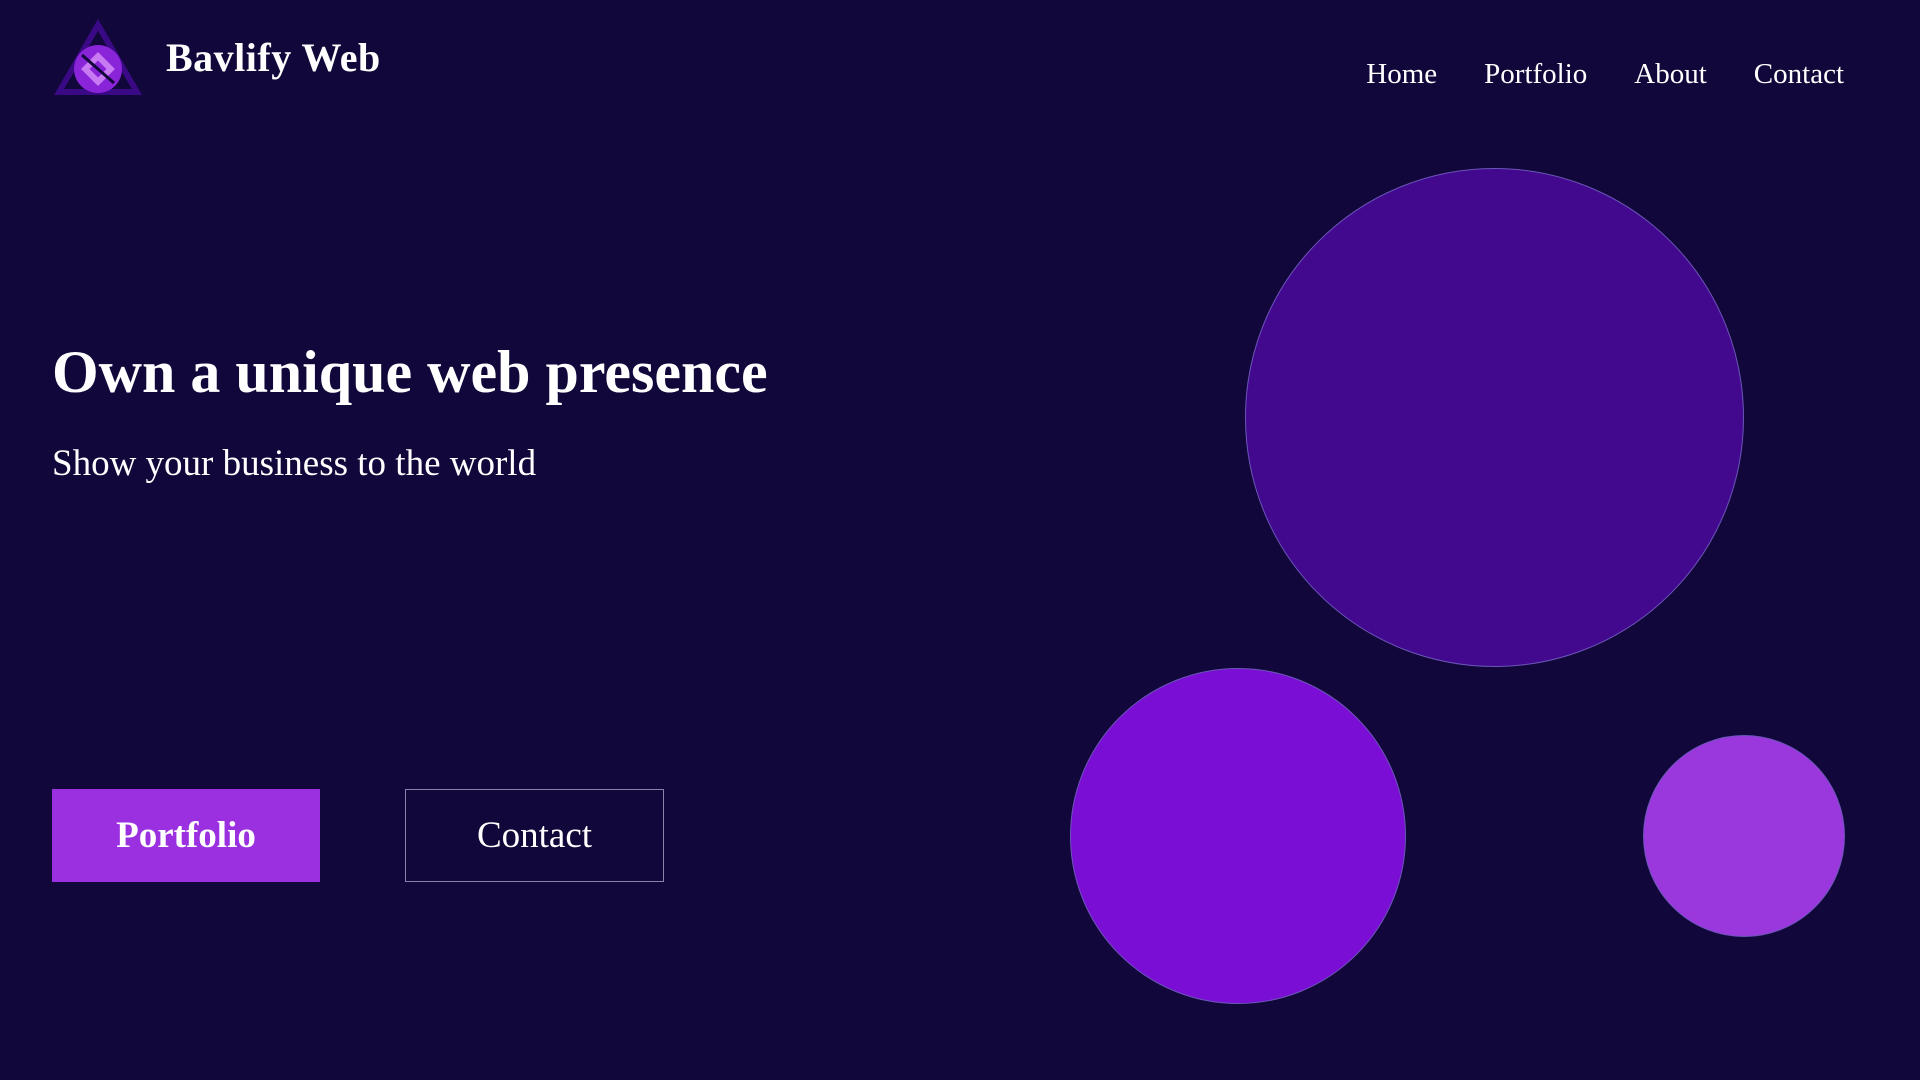 The height and width of the screenshot is (1080, 1920). I want to click on decorative-circle-small, so click(1744, 836).